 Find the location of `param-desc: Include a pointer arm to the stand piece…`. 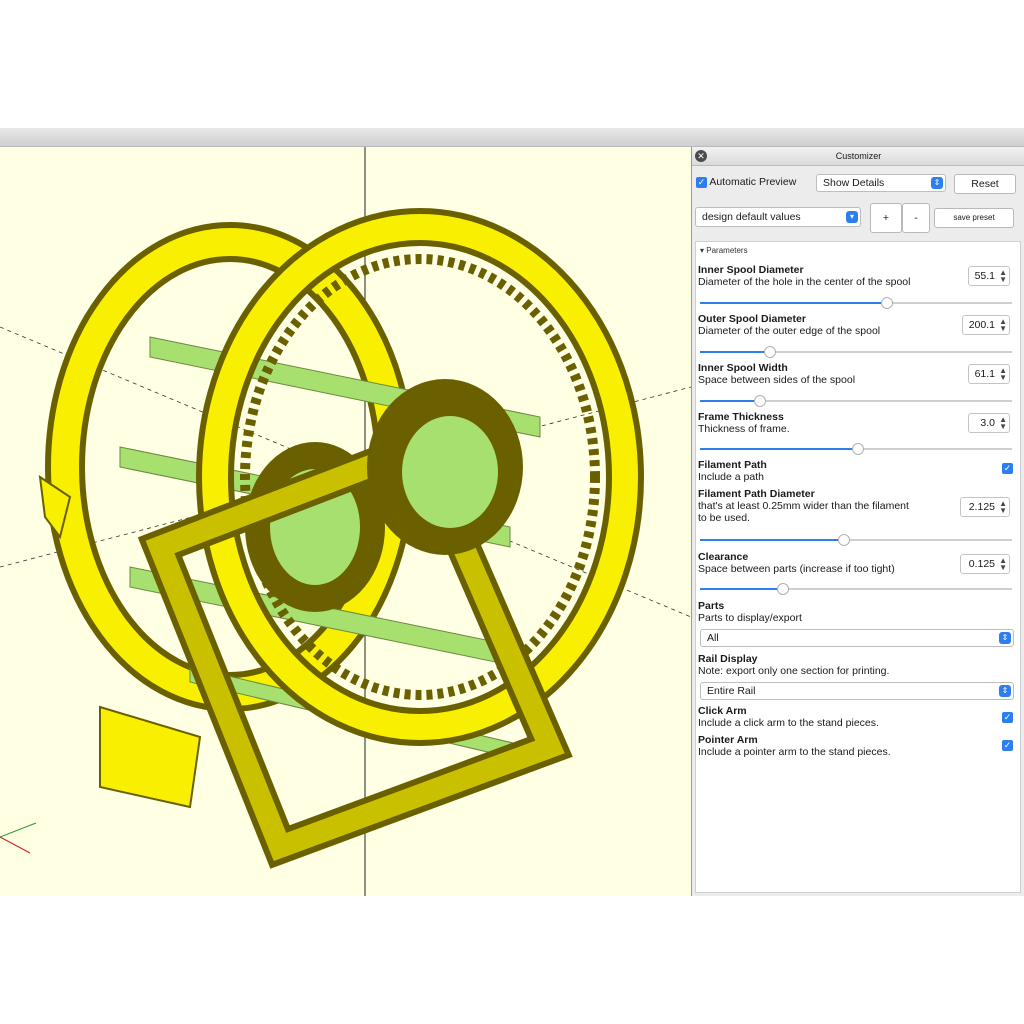

param-desc: Include a pointer arm to the stand piece… is located at coordinates (794, 752).